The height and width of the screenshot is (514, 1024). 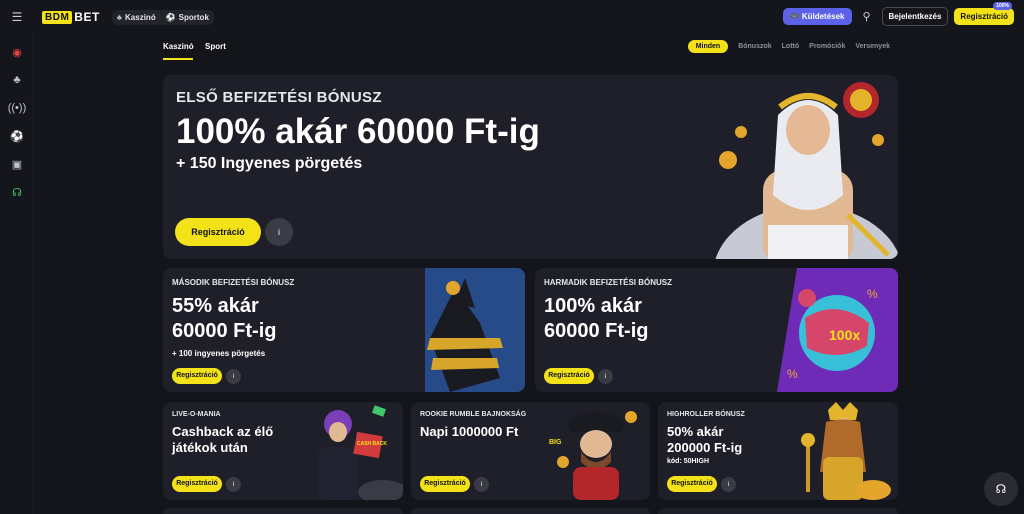 What do you see at coordinates (162, 17) in the screenshot?
I see `main-nav: ♣ Kaszinó ⚽ Sportok` at bounding box center [162, 17].